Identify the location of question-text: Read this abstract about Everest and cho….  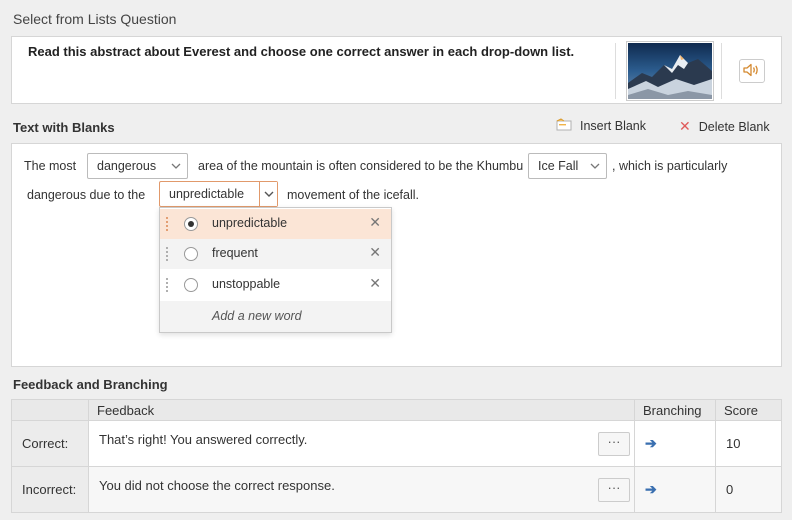
(301, 51).